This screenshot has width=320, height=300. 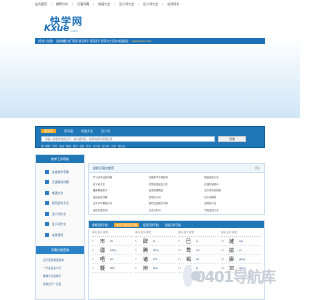 I want to click on column-header: 序号 汉字 拼音, so click(x=112, y=233).